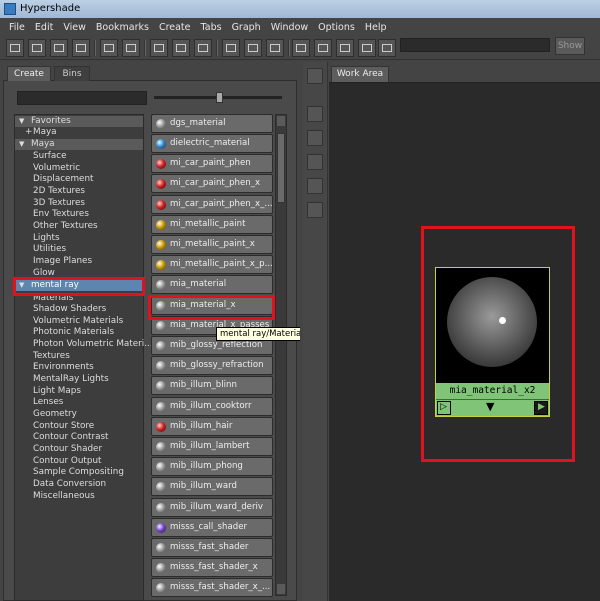  What do you see at coordinates (211, 27) in the screenshot?
I see `menu-tabs: Tabs` at bounding box center [211, 27].